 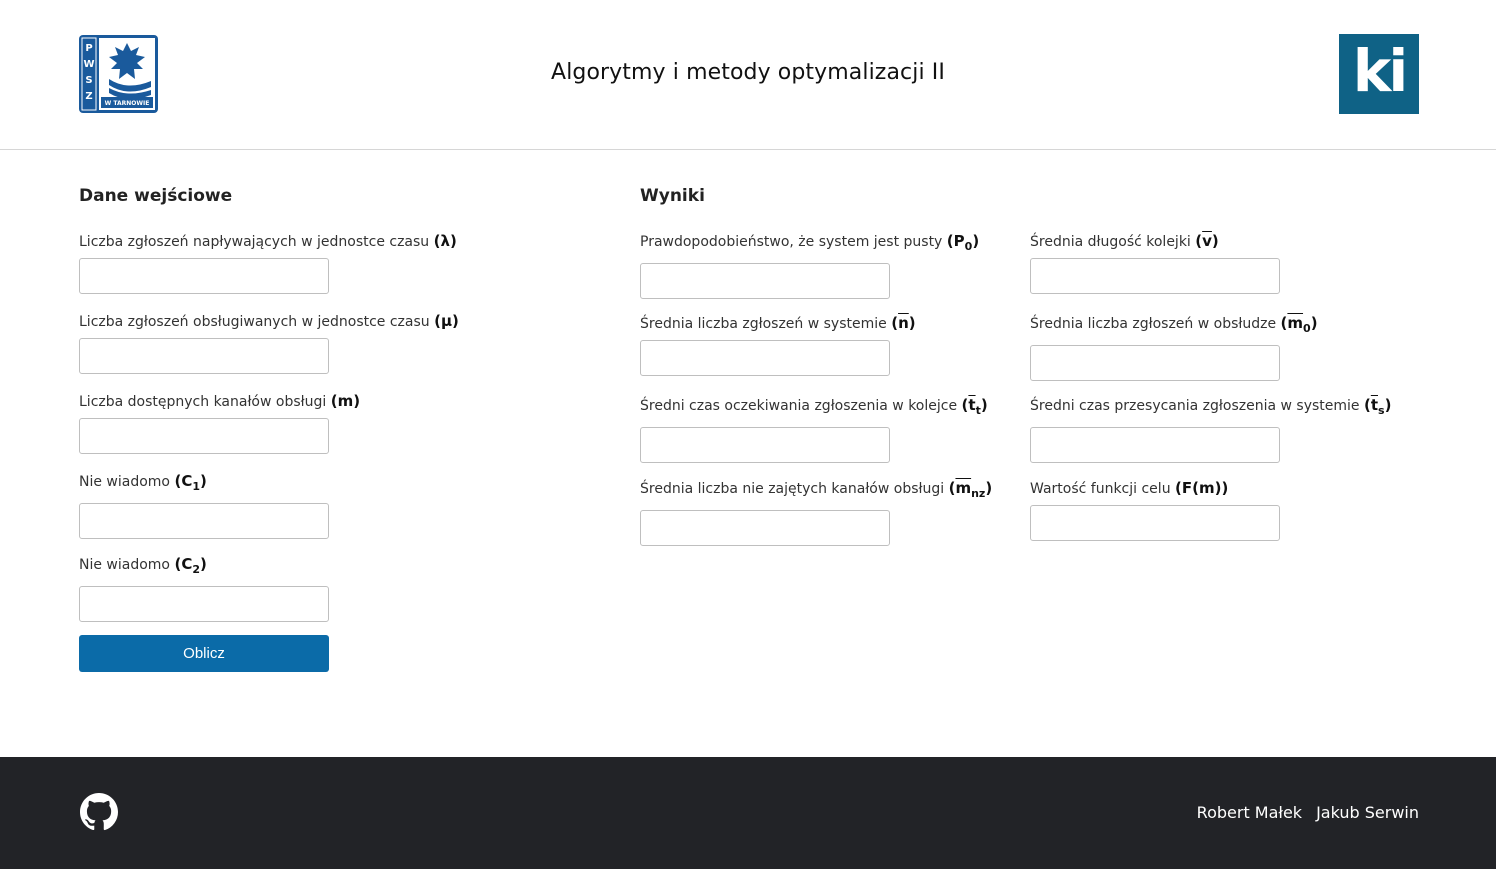 I want to click on logo-caption: W TARNOWIE, so click(x=127, y=103).